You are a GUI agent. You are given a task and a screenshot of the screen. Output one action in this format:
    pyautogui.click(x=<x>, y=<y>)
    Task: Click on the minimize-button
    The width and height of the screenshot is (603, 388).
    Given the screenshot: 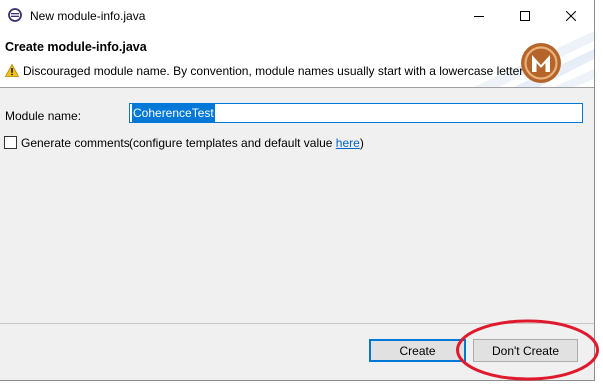 What is the action you would take?
    pyautogui.click(x=479, y=15)
    